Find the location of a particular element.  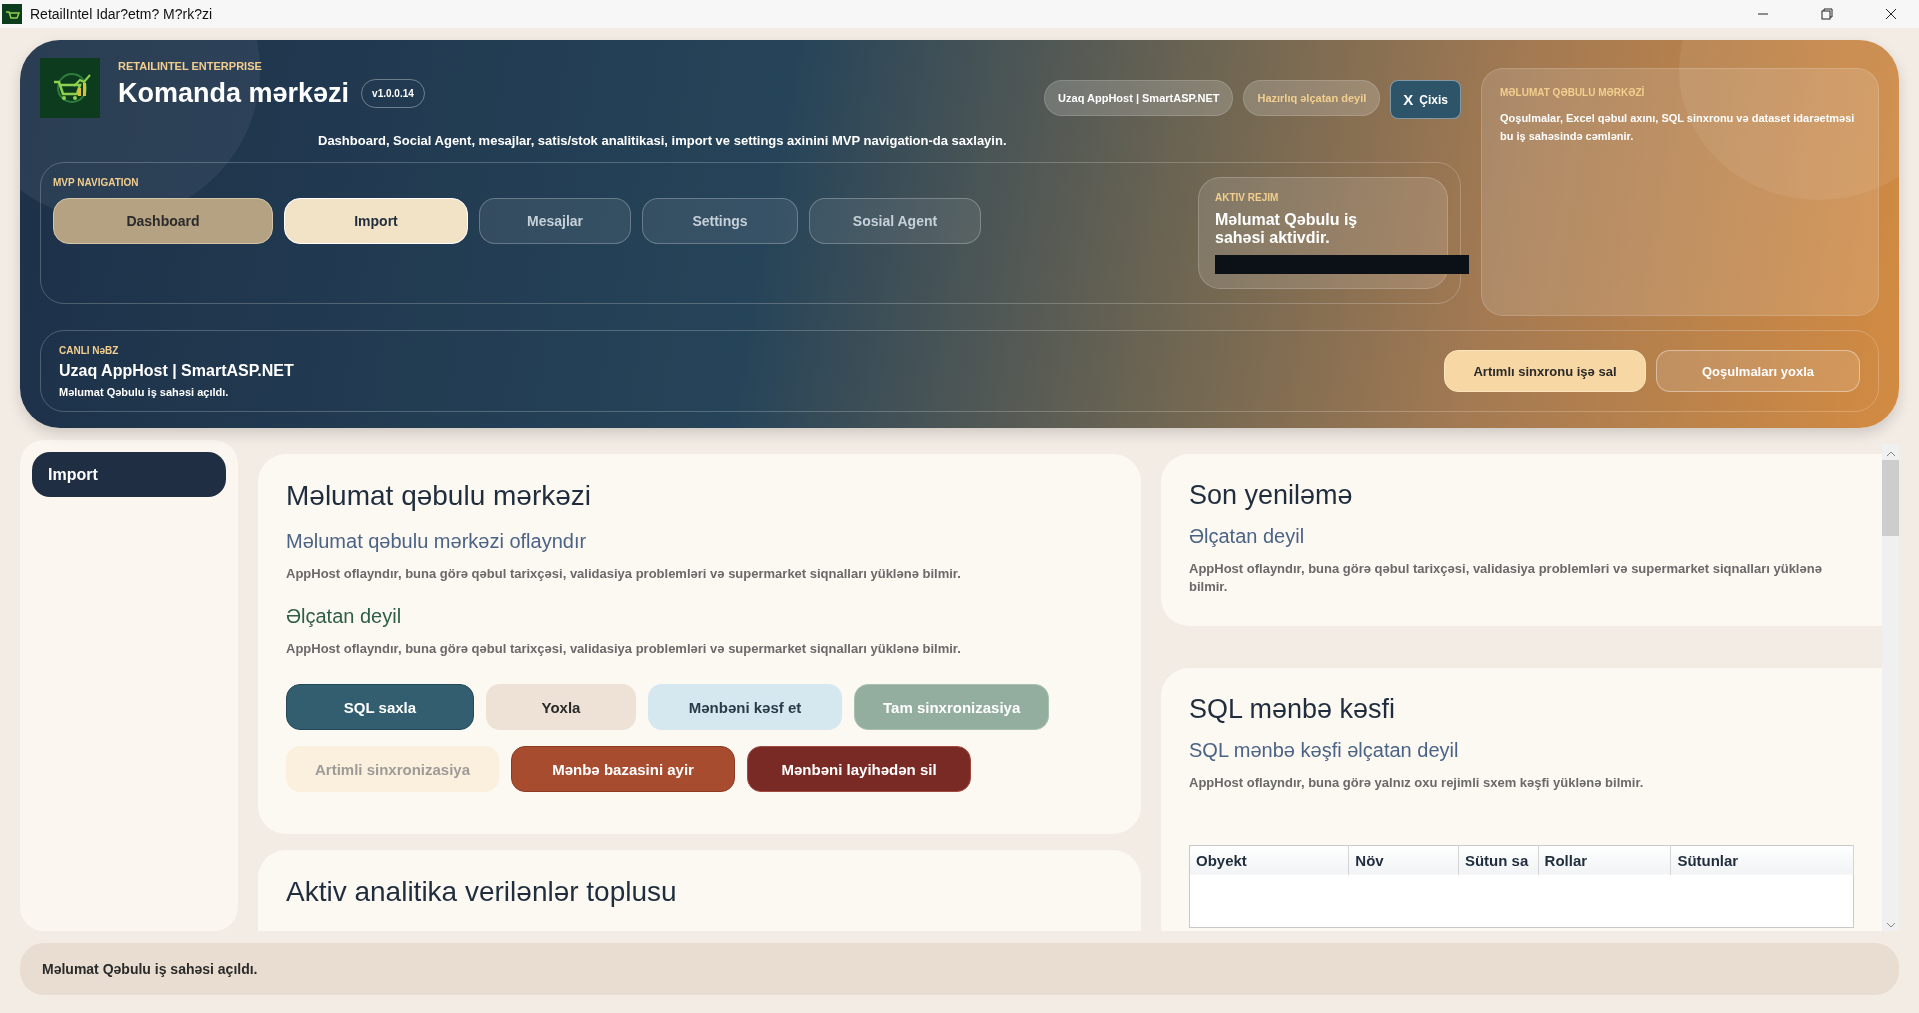

brand-label: RETAILINTEL ENTERPRISE is located at coordinates (190, 66).